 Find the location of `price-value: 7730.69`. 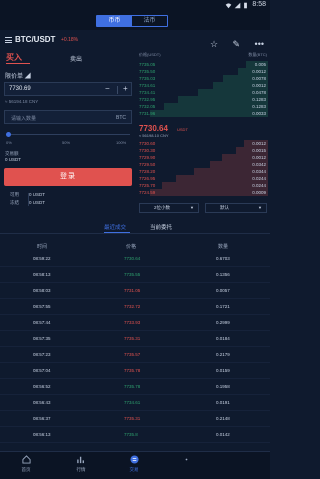

price-value: 7730.69 is located at coordinates (20, 89).